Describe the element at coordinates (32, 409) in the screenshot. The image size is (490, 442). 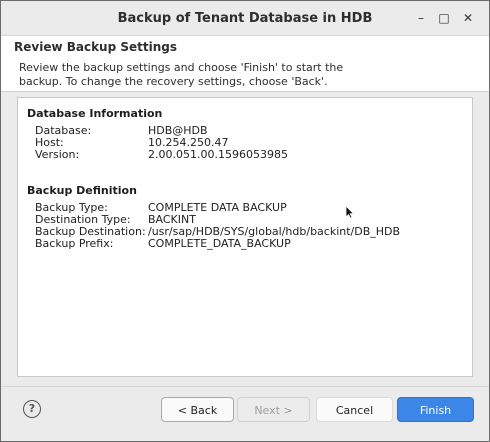
I see `help-icon: ?` at that location.